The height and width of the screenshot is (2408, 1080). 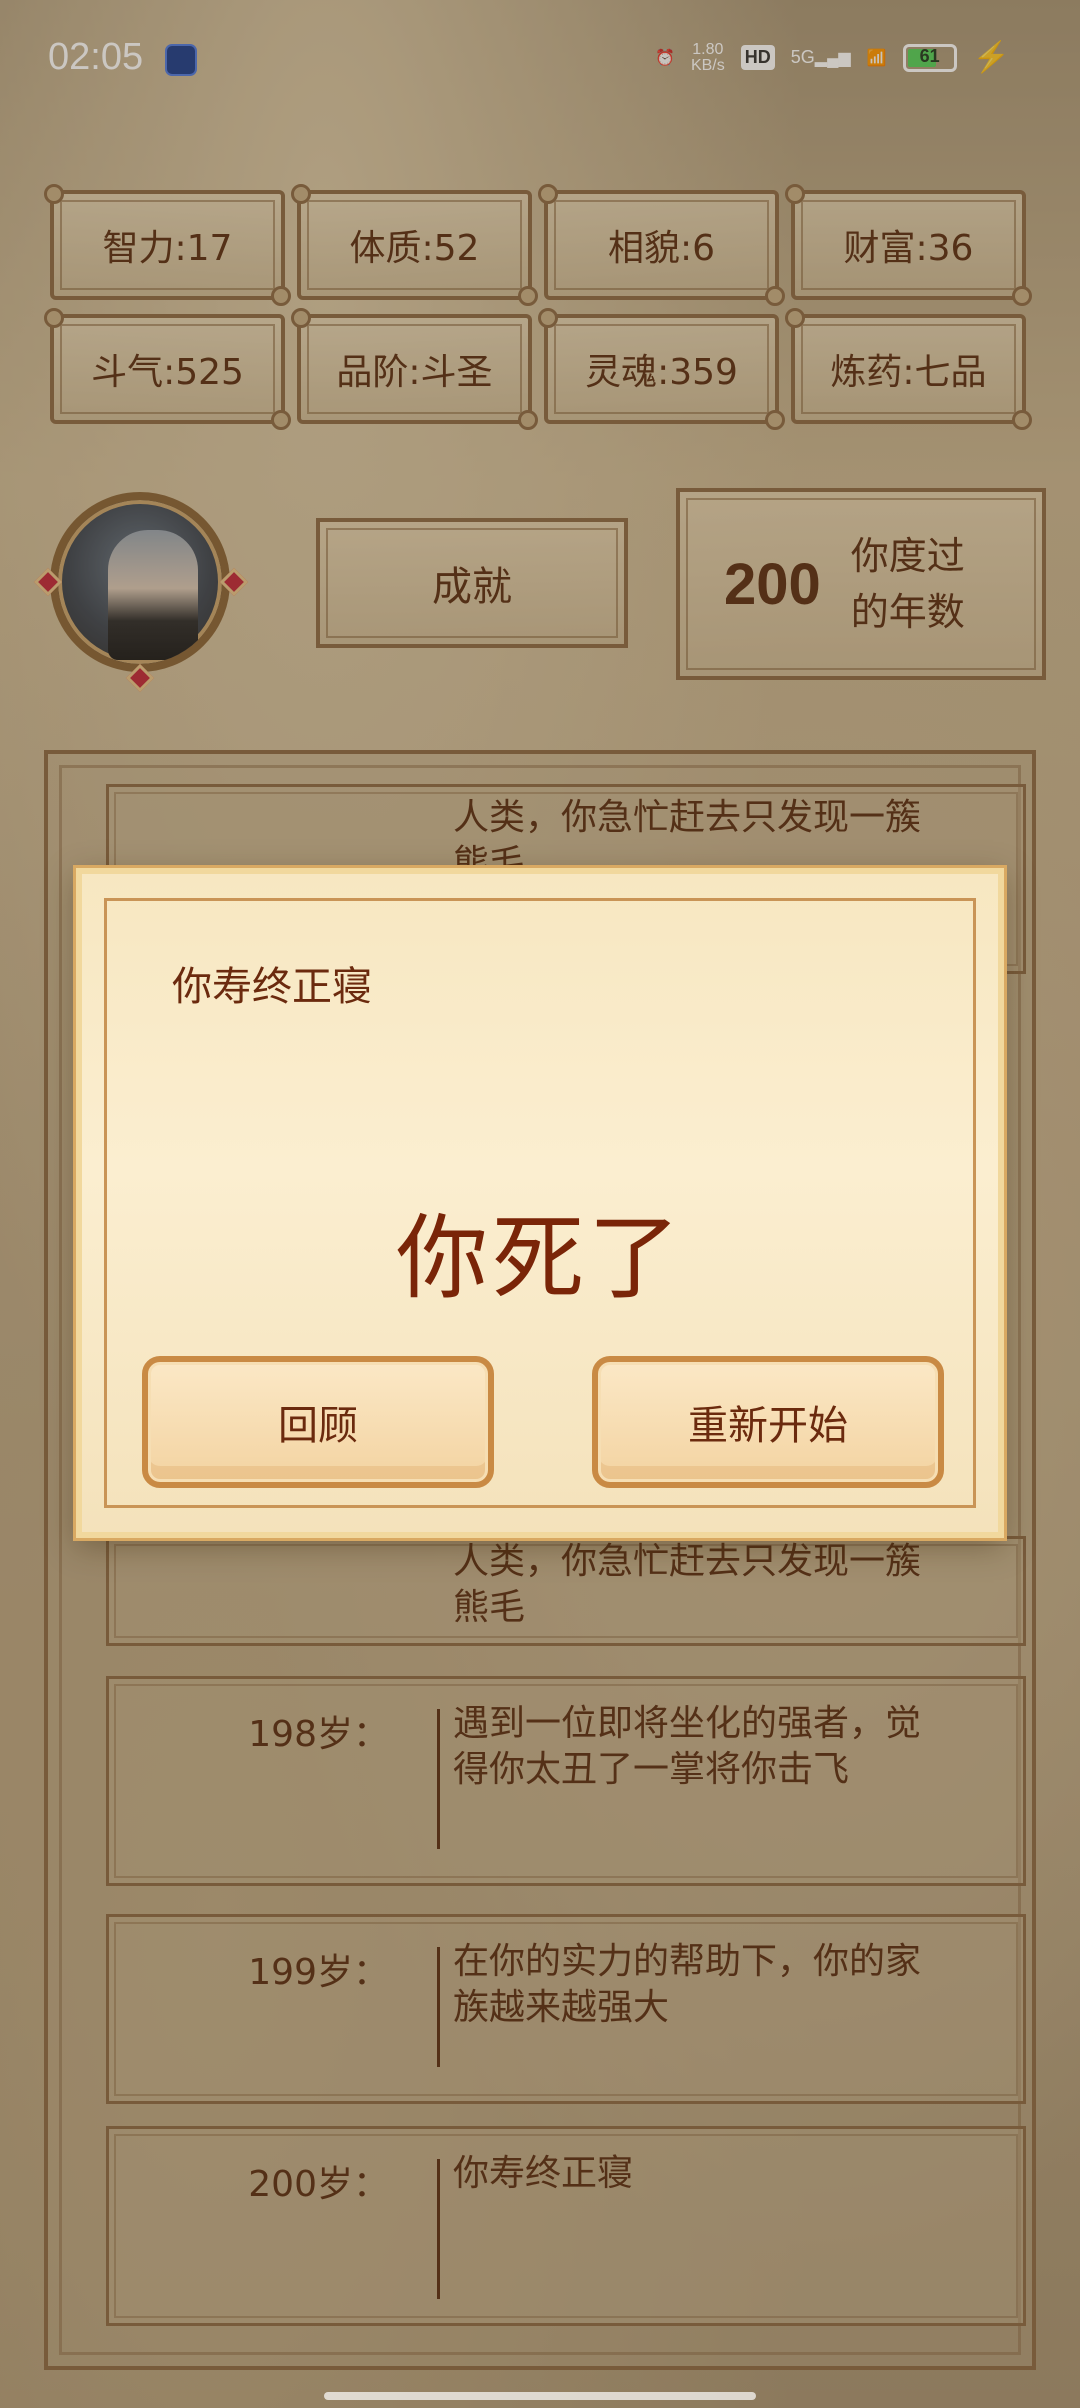 What do you see at coordinates (272, 987) in the screenshot?
I see `modal-subtitle: 你寿终正寝` at bounding box center [272, 987].